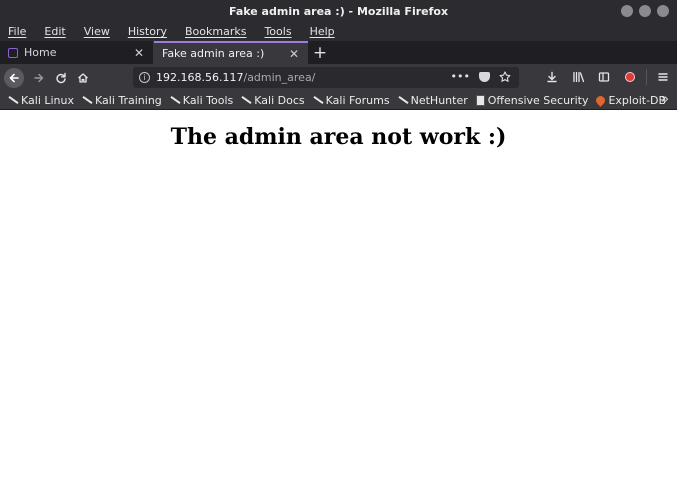 This screenshot has width=677, height=488. I want to click on library-icon, so click(578, 77).